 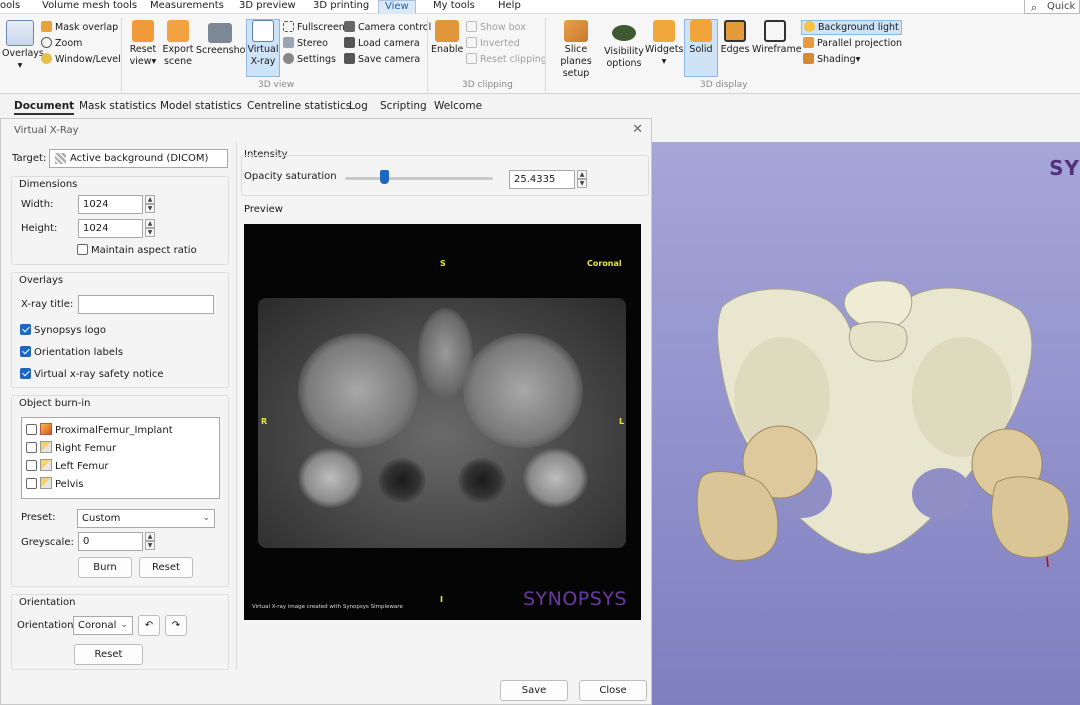 I want to click on width-up-icon: ▲, so click(x=150, y=199).